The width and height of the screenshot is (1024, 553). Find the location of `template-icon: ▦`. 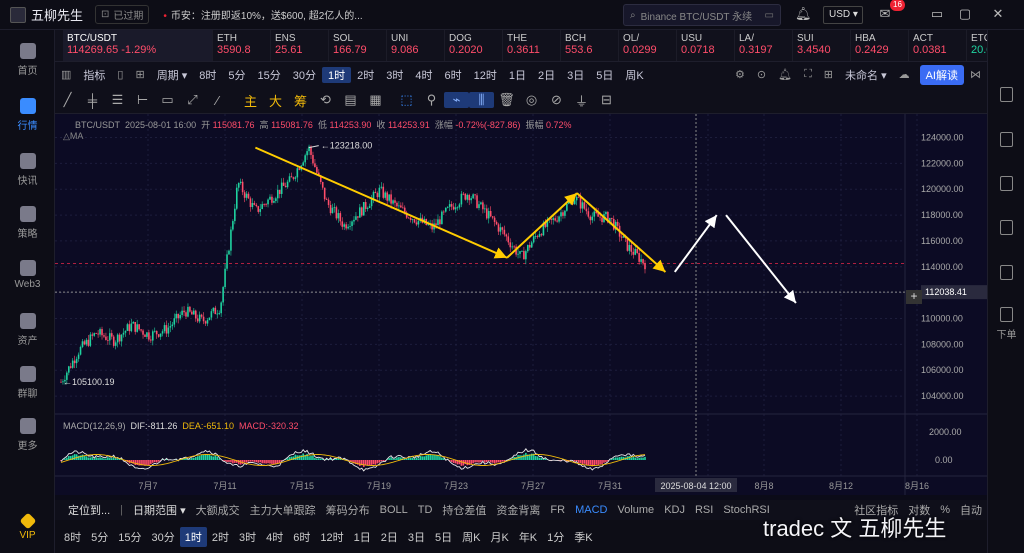

template-icon: ▦ is located at coordinates (375, 100).